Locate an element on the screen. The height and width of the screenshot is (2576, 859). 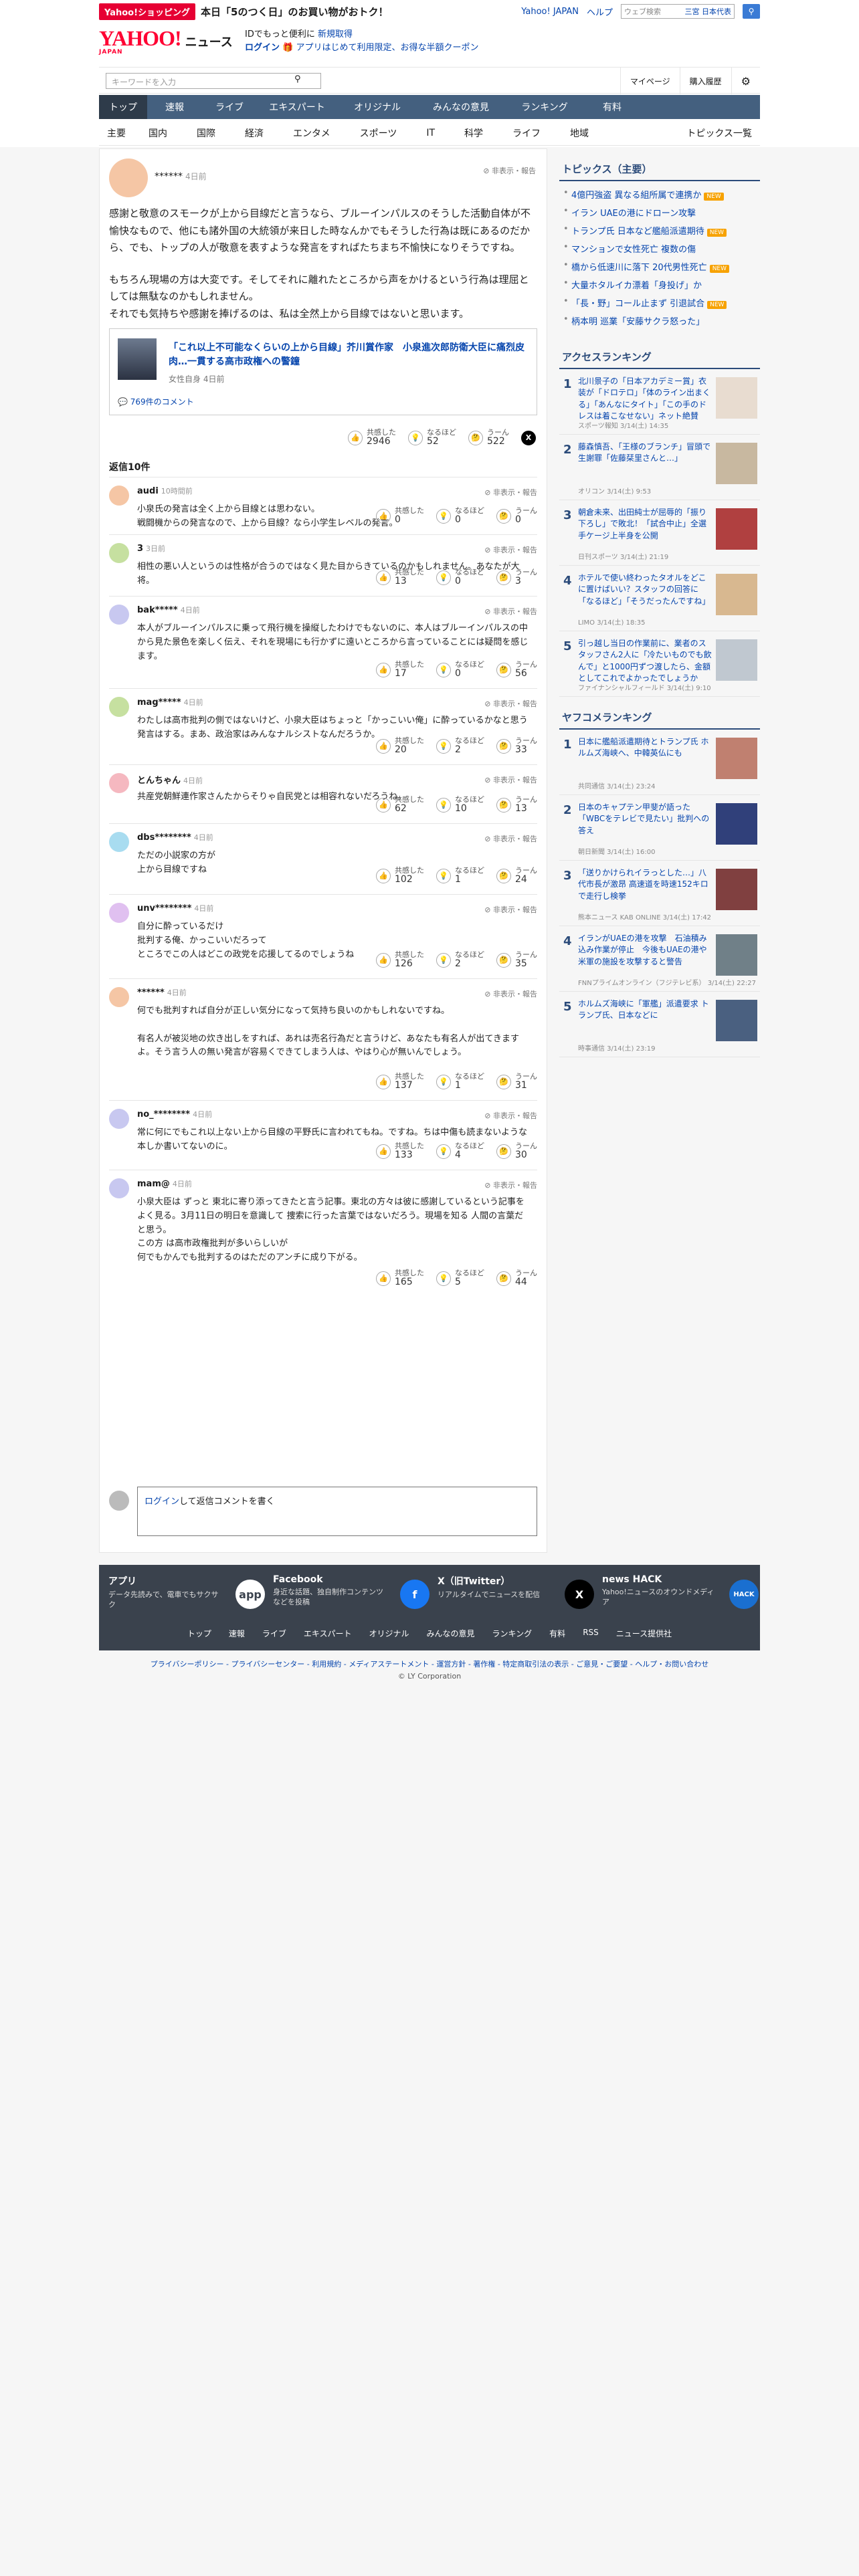
footer-tile: アプリ データ先読みで、電車でもサクサク app is located at coordinates (189, 1595).